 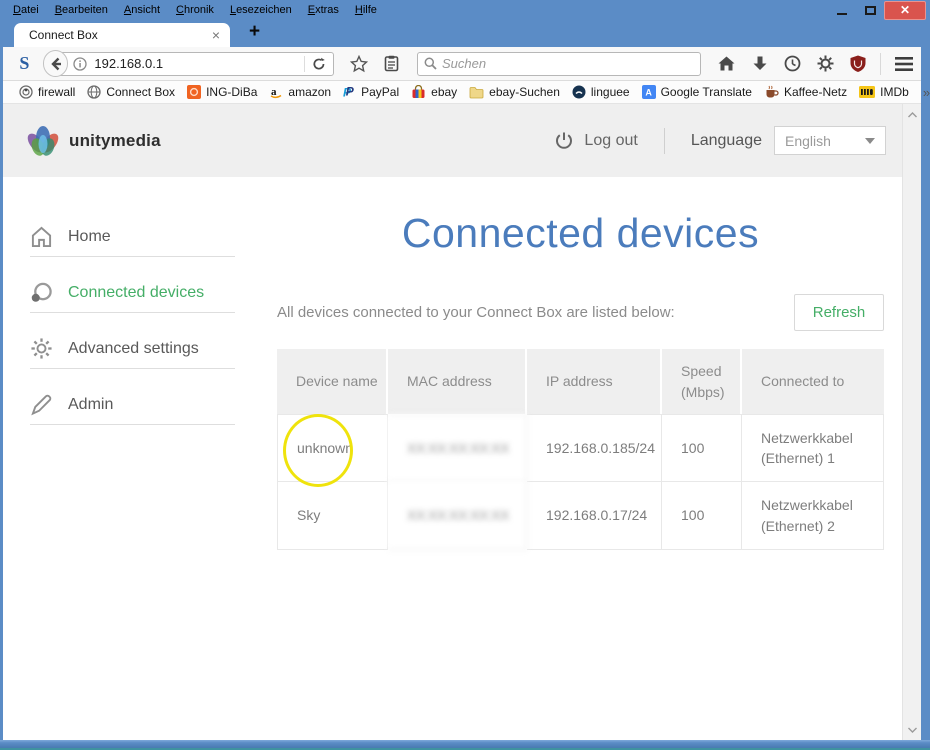 What do you see at coordinates (261, 10) in the screenshot?
I see `menu-lesezeichen: Lesezeichen` at bounding box center [261, 10].